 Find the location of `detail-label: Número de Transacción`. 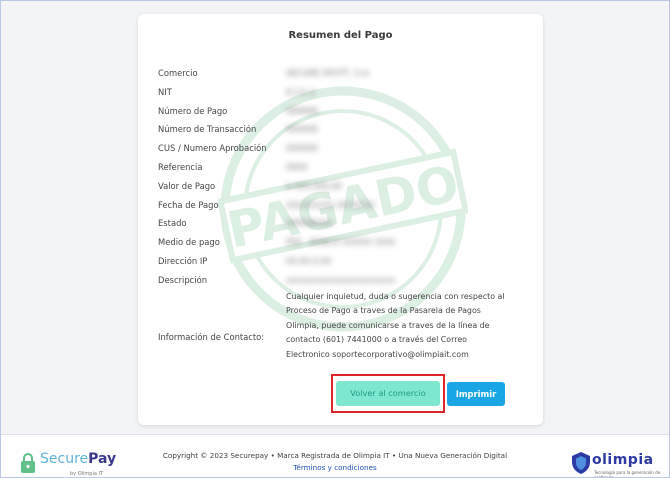

detail-label: Número de Transacción is located at coordinates (207, 129).